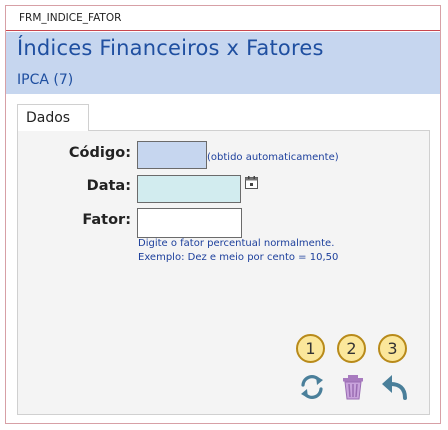 The width and height of the screenshot is (448, 430). What do you see at coordinates (236, 243) in the screenshot?
I see `fator-hint-line1: Digite o fator percentual normalmente.` at bounding box center [236, 243].